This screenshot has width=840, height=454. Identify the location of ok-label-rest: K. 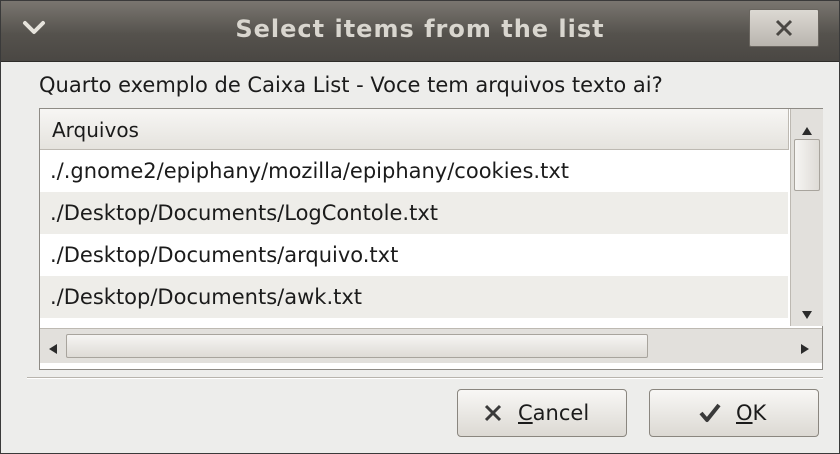
(759, 413).